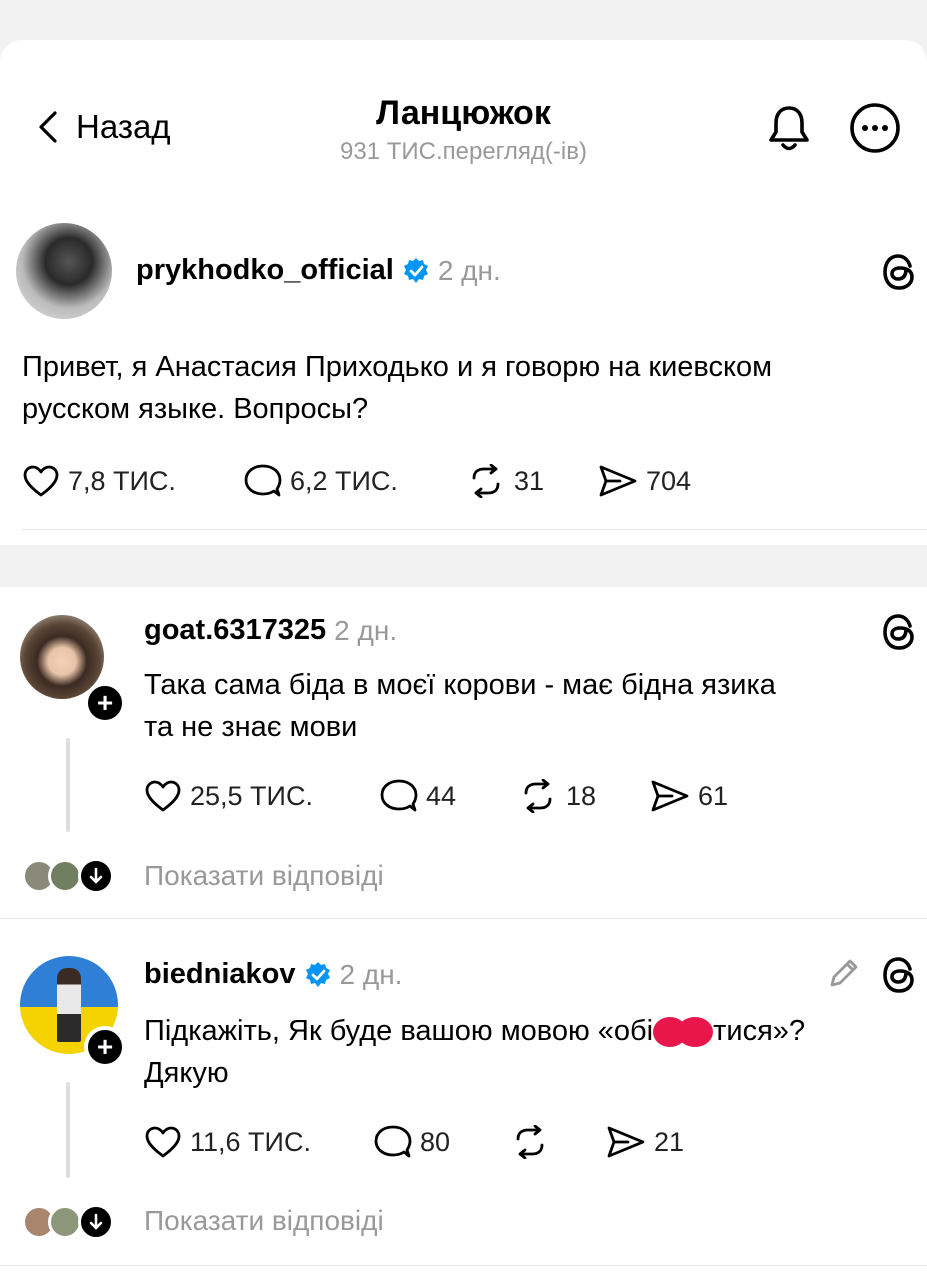 This screenshot has height=1280, width=927. I want to click on share-count: 61, so click(713, 795).